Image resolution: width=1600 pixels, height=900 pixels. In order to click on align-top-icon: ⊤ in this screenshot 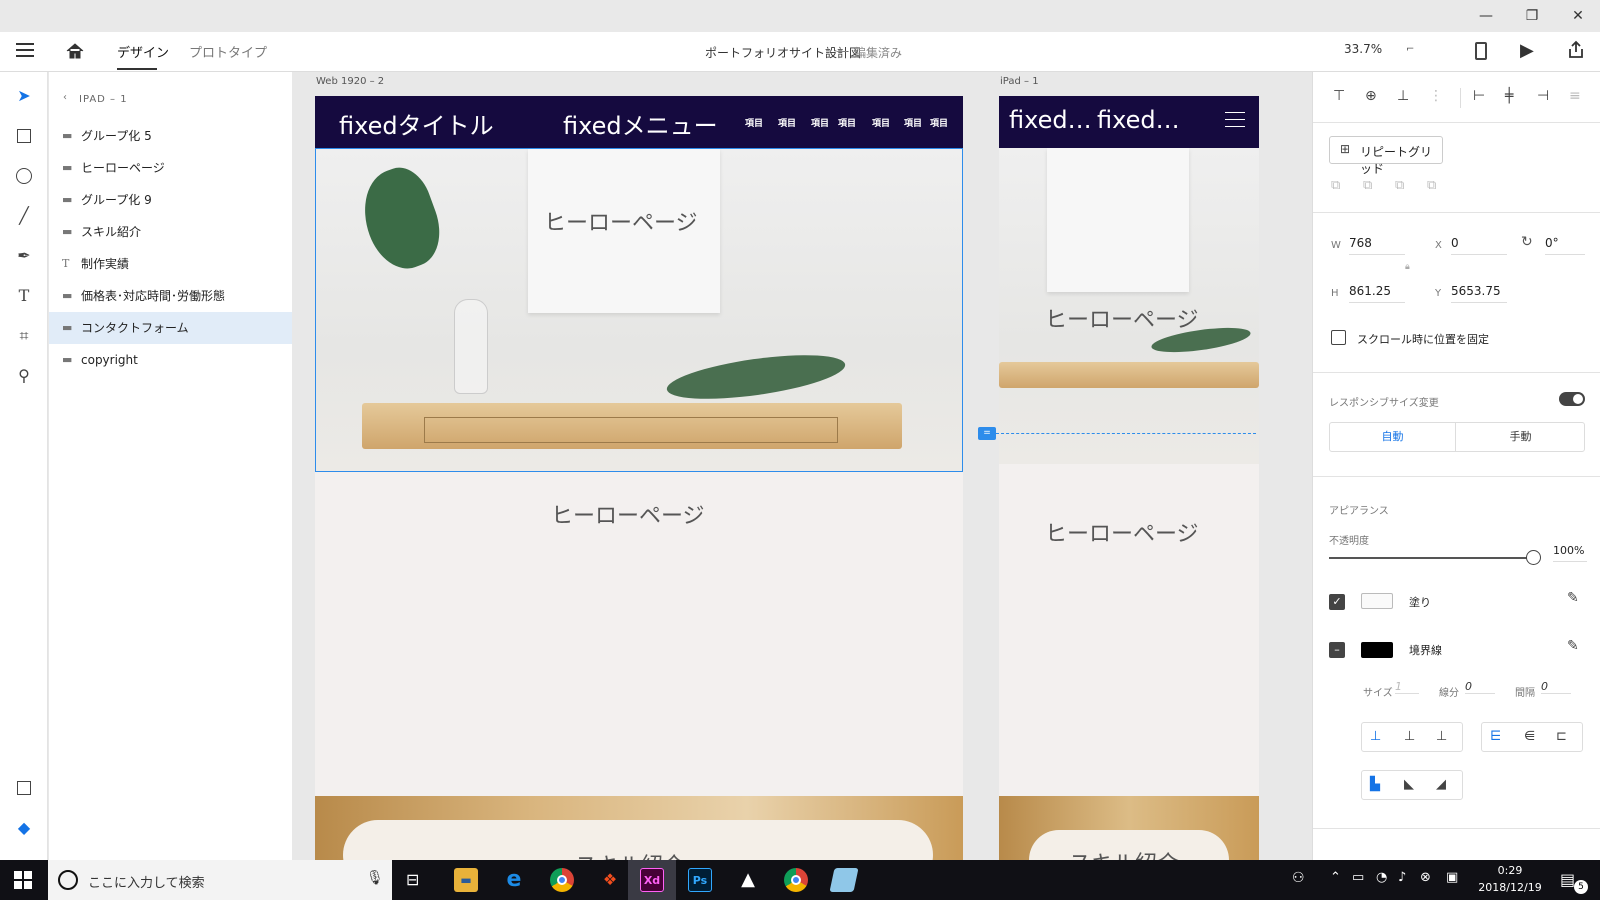, I will do `click(1339, 96)`.